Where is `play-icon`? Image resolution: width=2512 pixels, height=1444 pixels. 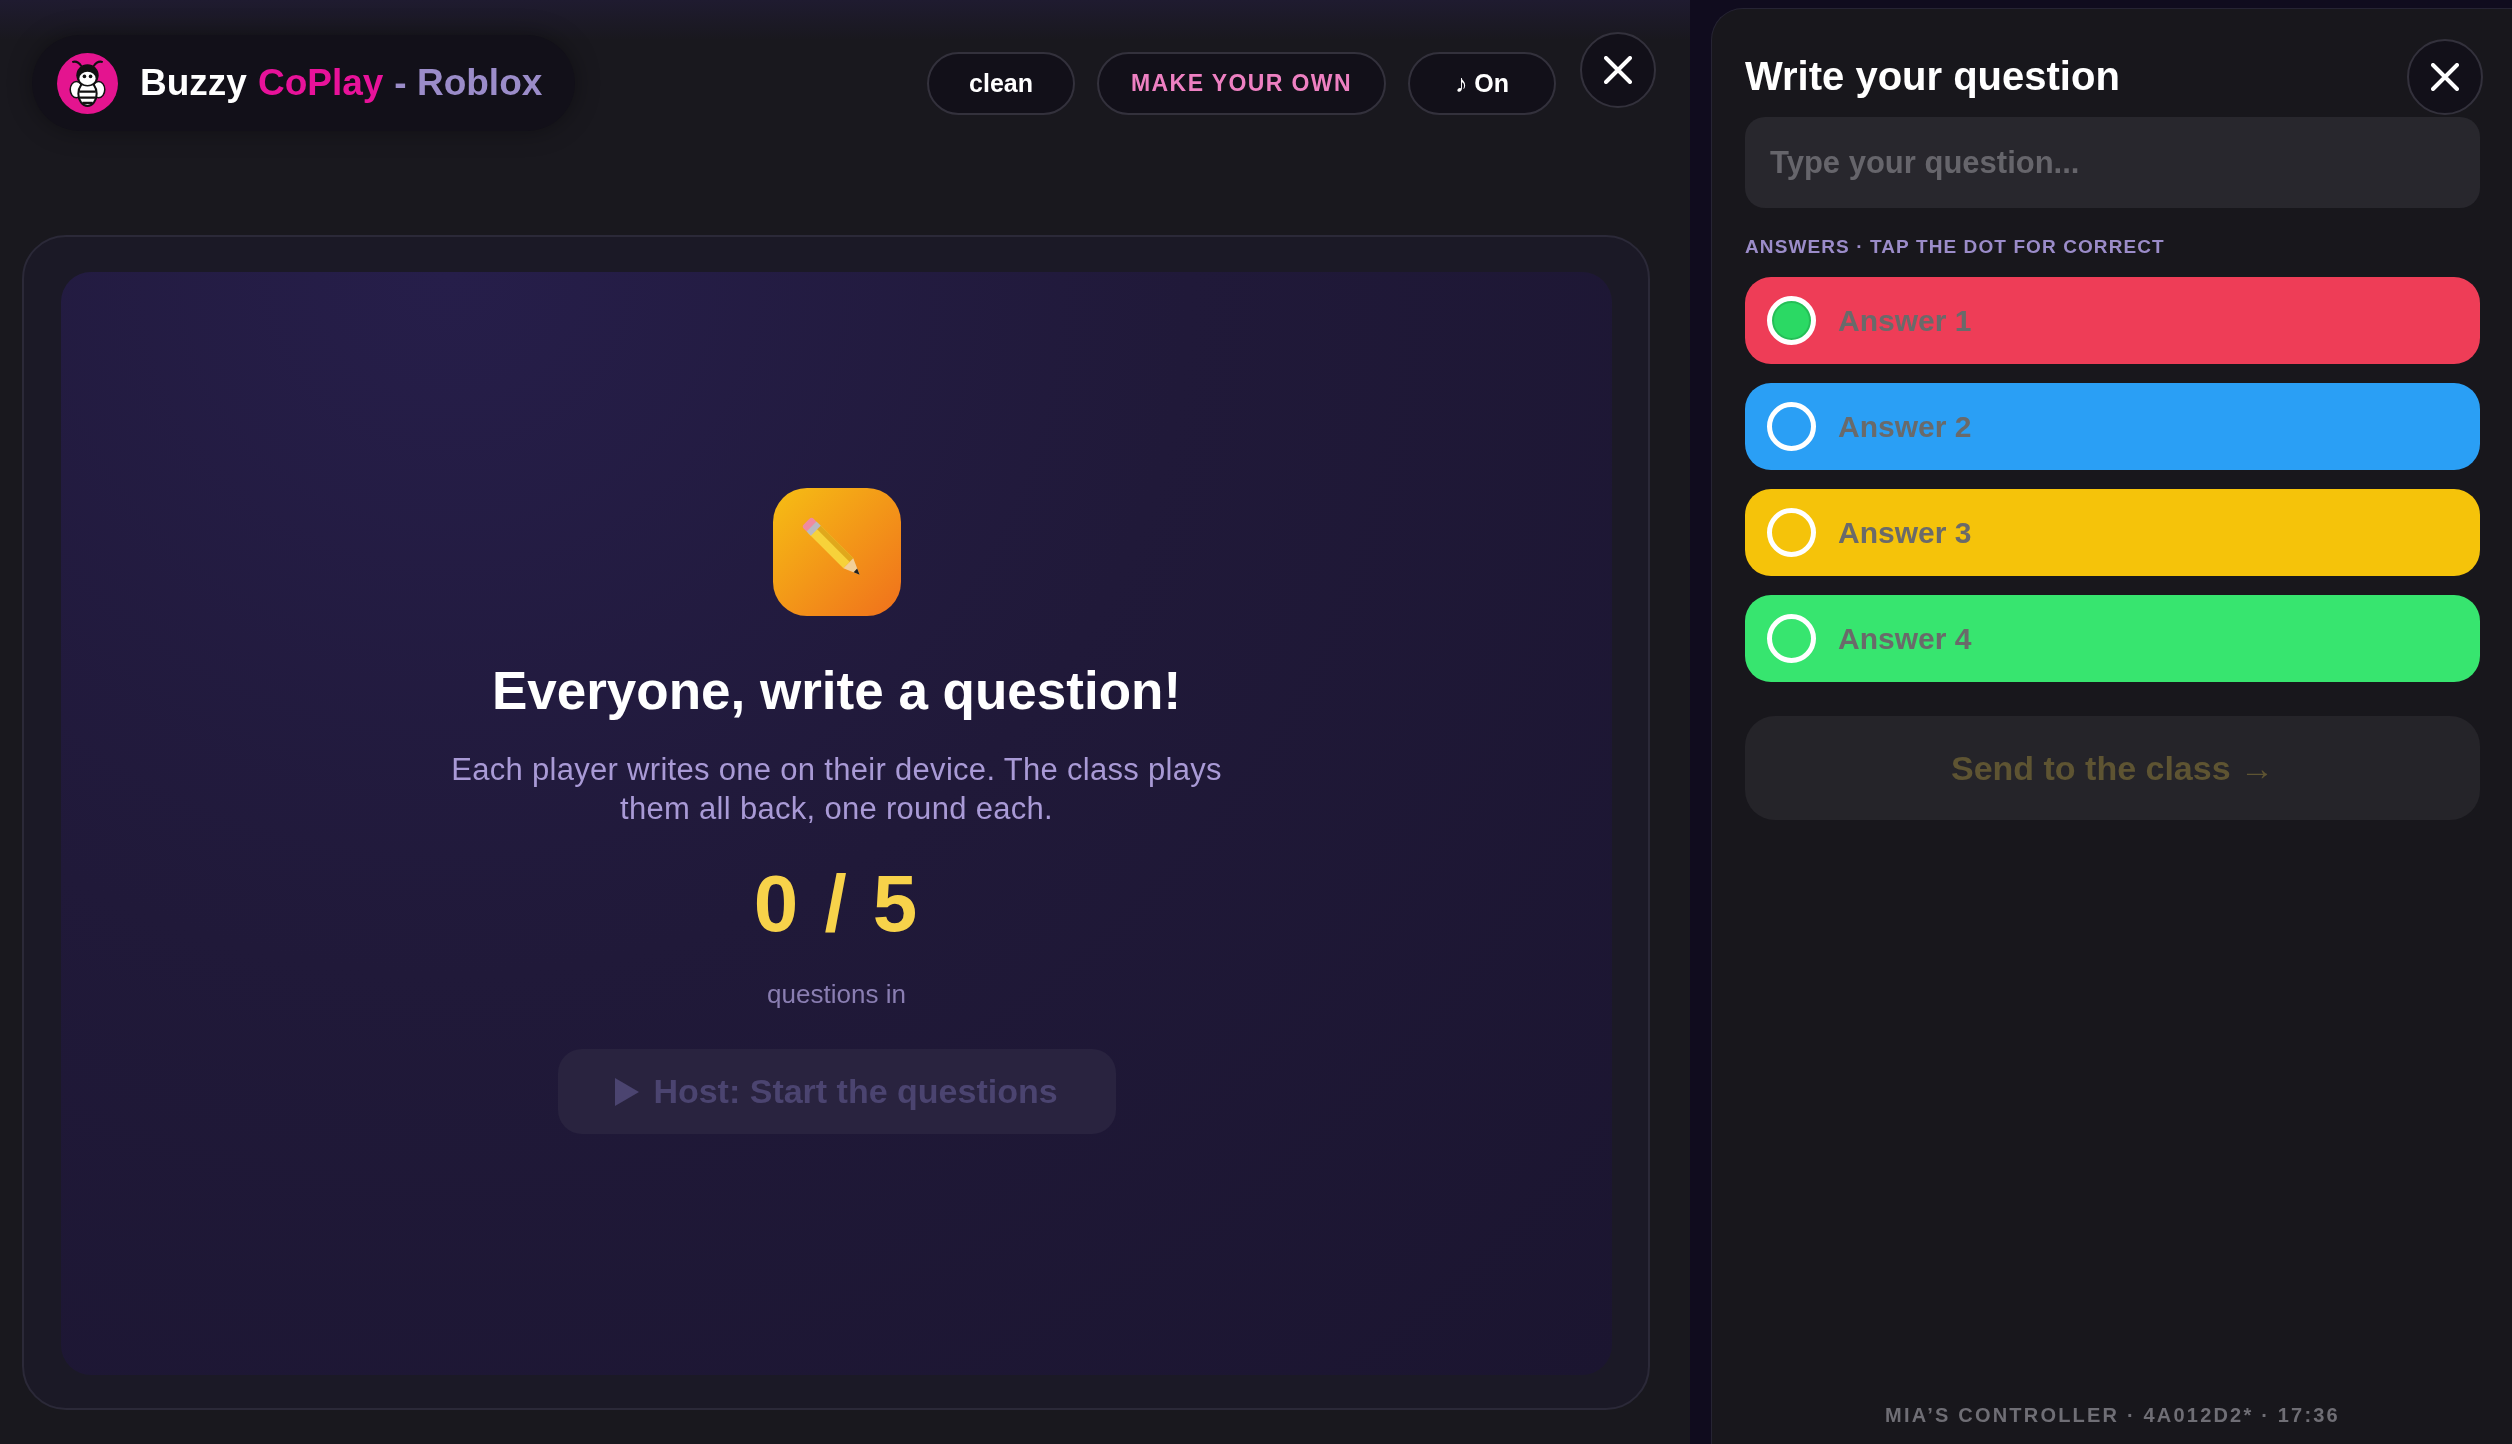
play-icon is located at coordinates (627, 1091).